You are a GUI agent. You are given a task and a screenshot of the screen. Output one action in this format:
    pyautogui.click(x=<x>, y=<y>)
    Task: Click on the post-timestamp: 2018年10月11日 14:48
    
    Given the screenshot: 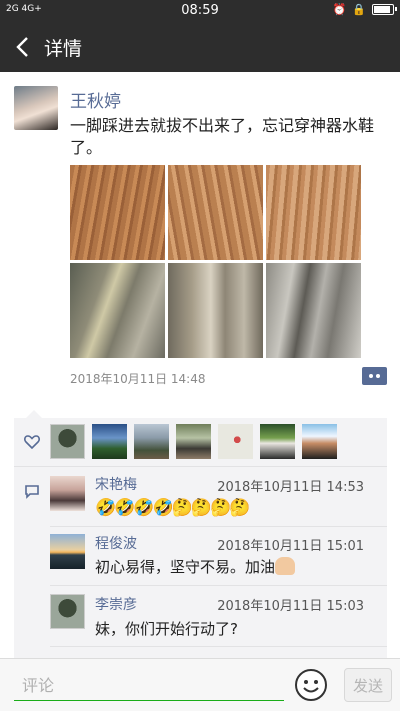 What is the action you would take?
    pyautogui.click(x=138, y=379)
    